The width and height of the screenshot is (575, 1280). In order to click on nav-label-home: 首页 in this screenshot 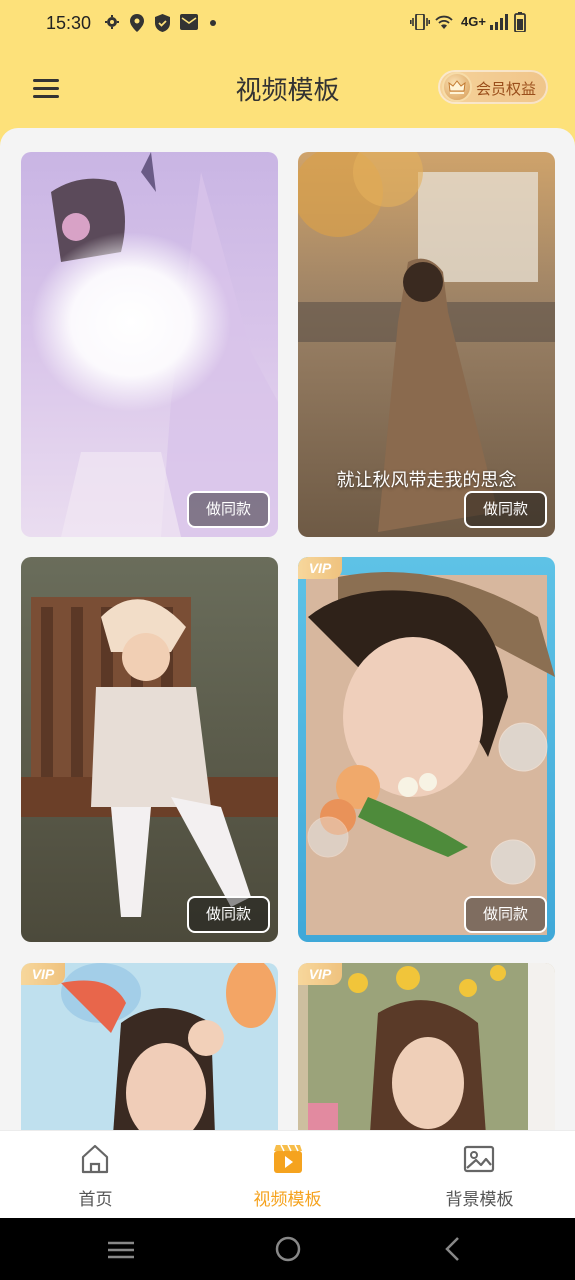, I will do `click(95, 1200)`.